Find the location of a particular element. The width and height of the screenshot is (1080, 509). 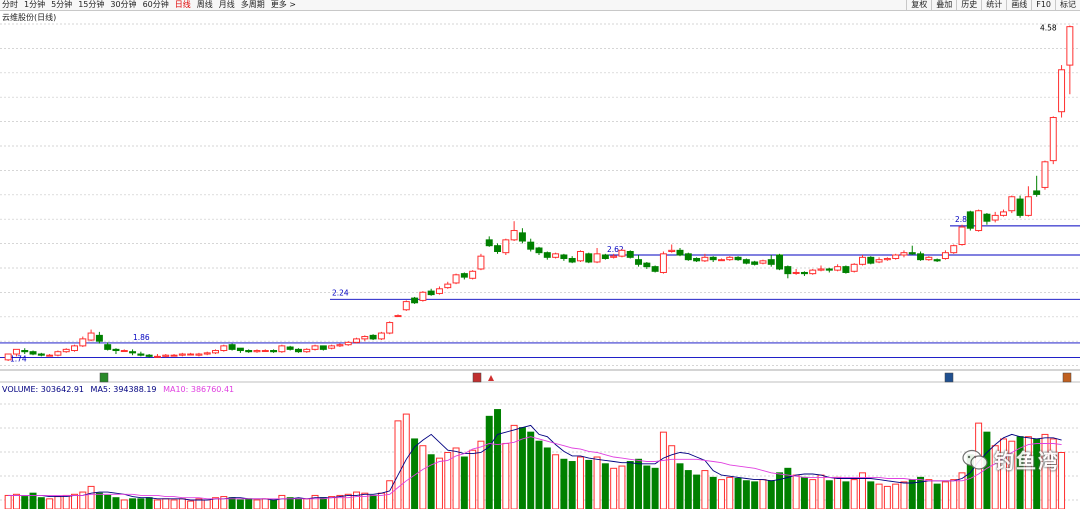

ma5-value: MA5: 394388.19 is located at coordinates (123, 389).